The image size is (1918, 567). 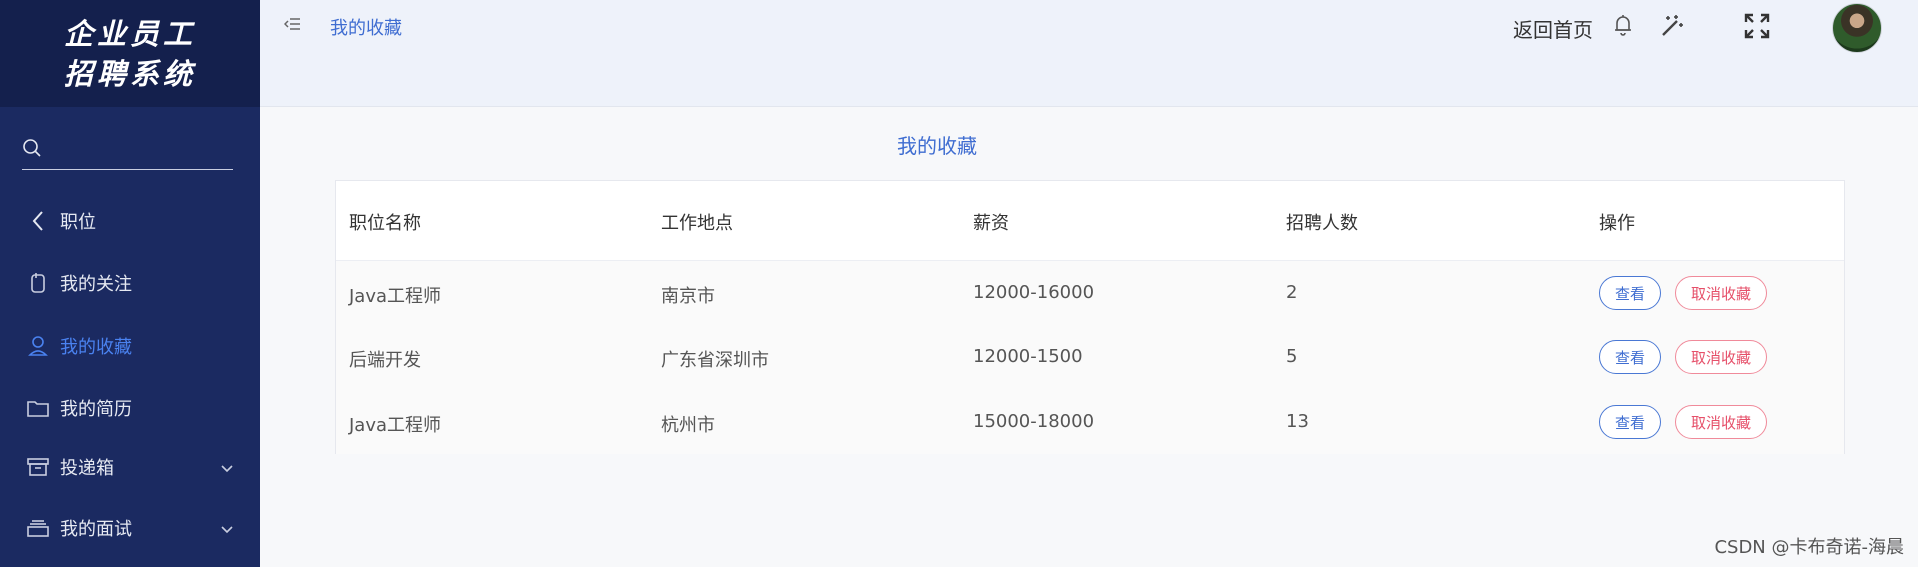 I want to click on stack-icon, so click(x=38, y=528).